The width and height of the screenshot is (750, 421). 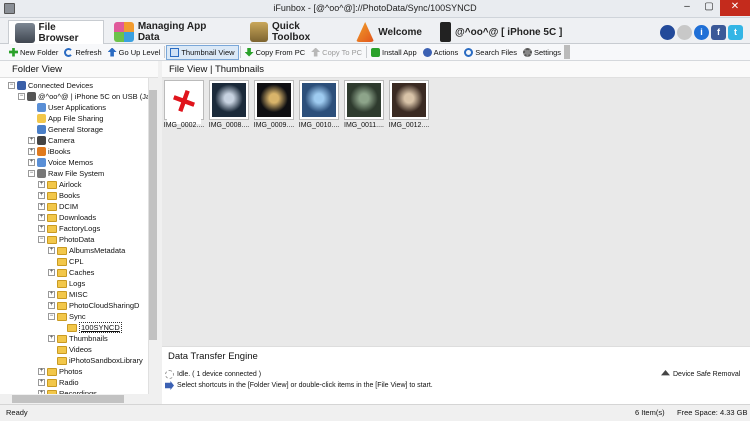 I want to click on device-safe-removal-button: Device Safe Removal, so click(x=700, y=374).